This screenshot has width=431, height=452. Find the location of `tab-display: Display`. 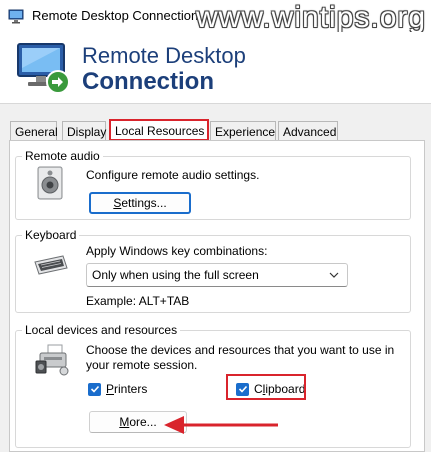

tab-display: Display is located at coordinates (84, 131).